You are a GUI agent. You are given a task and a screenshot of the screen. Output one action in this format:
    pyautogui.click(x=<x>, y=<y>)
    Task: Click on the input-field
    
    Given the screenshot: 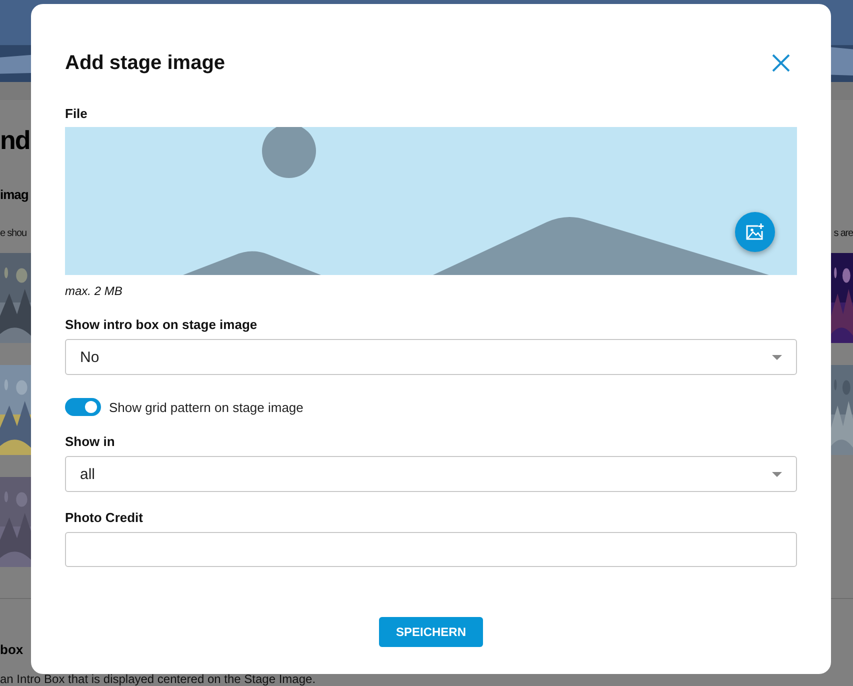 What is the action you would take?
    pyautogui.click(x=431, y=549)
    